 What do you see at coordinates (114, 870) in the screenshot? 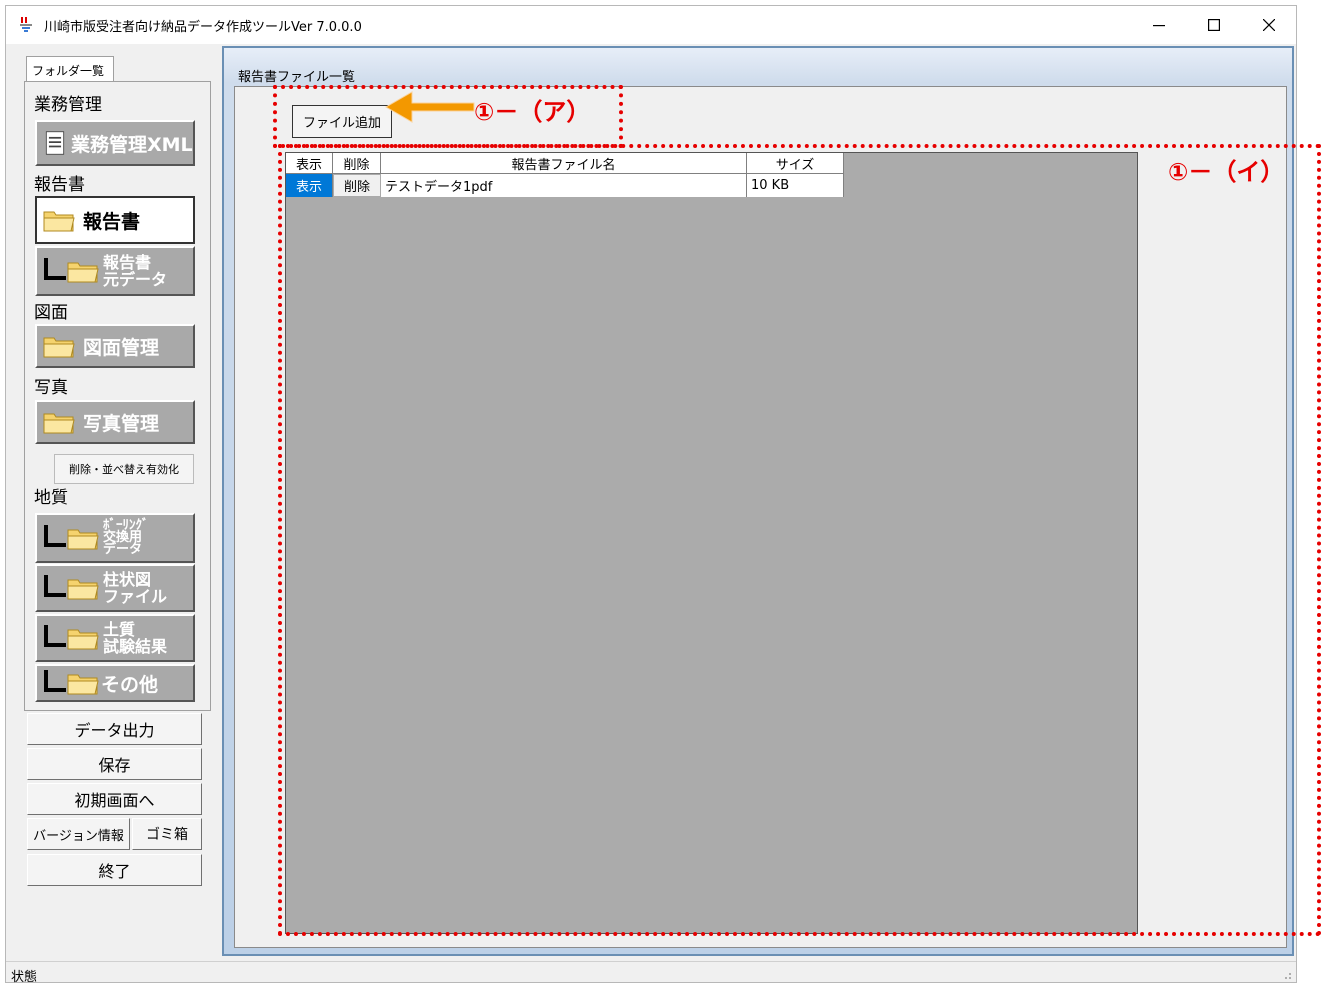
I see `exit-button: 終了` at bounding box center [114, 870].